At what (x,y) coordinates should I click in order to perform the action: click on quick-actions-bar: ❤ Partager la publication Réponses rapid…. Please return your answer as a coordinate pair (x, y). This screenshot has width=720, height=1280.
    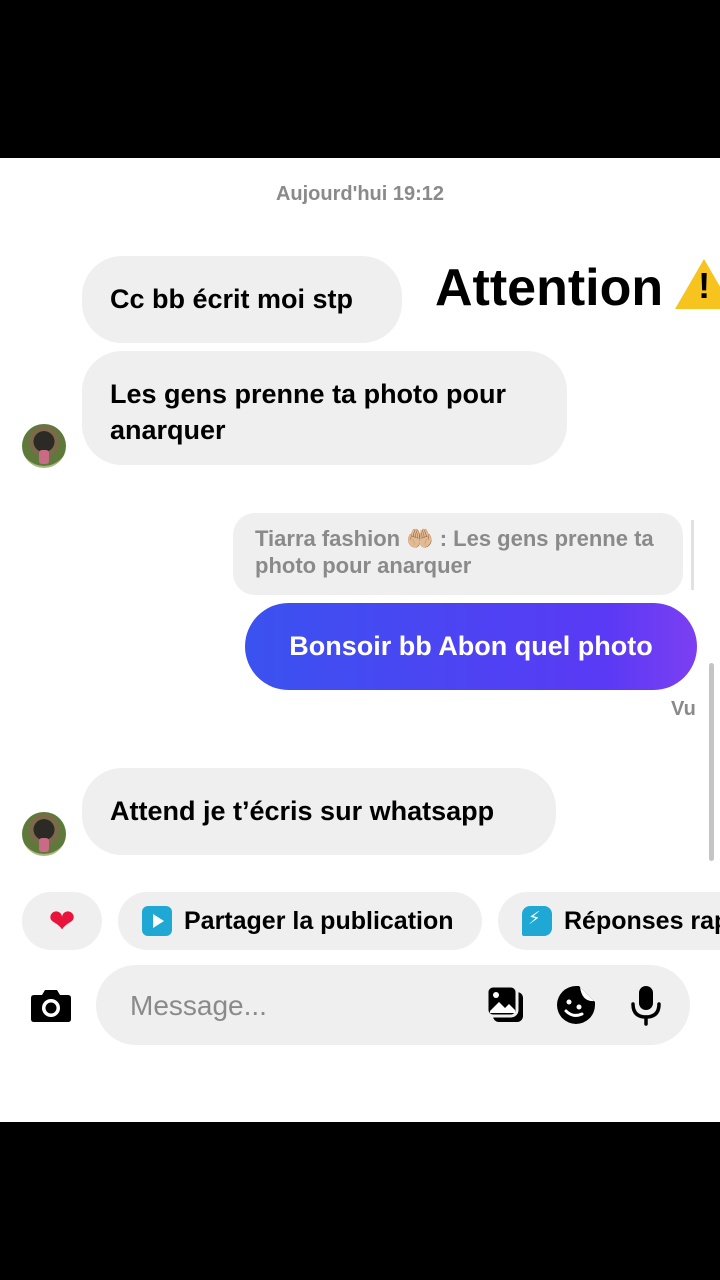
    Looking at the image, I should click on (360, 921).